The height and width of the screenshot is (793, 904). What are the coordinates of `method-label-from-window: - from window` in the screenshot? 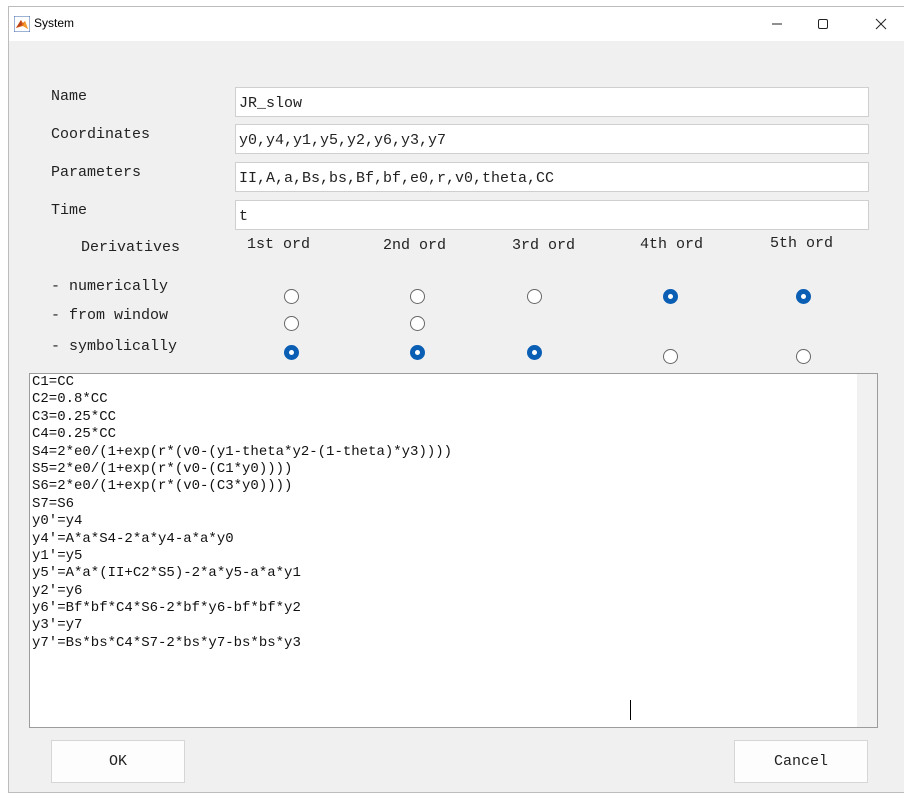 It's located at (110, 315).